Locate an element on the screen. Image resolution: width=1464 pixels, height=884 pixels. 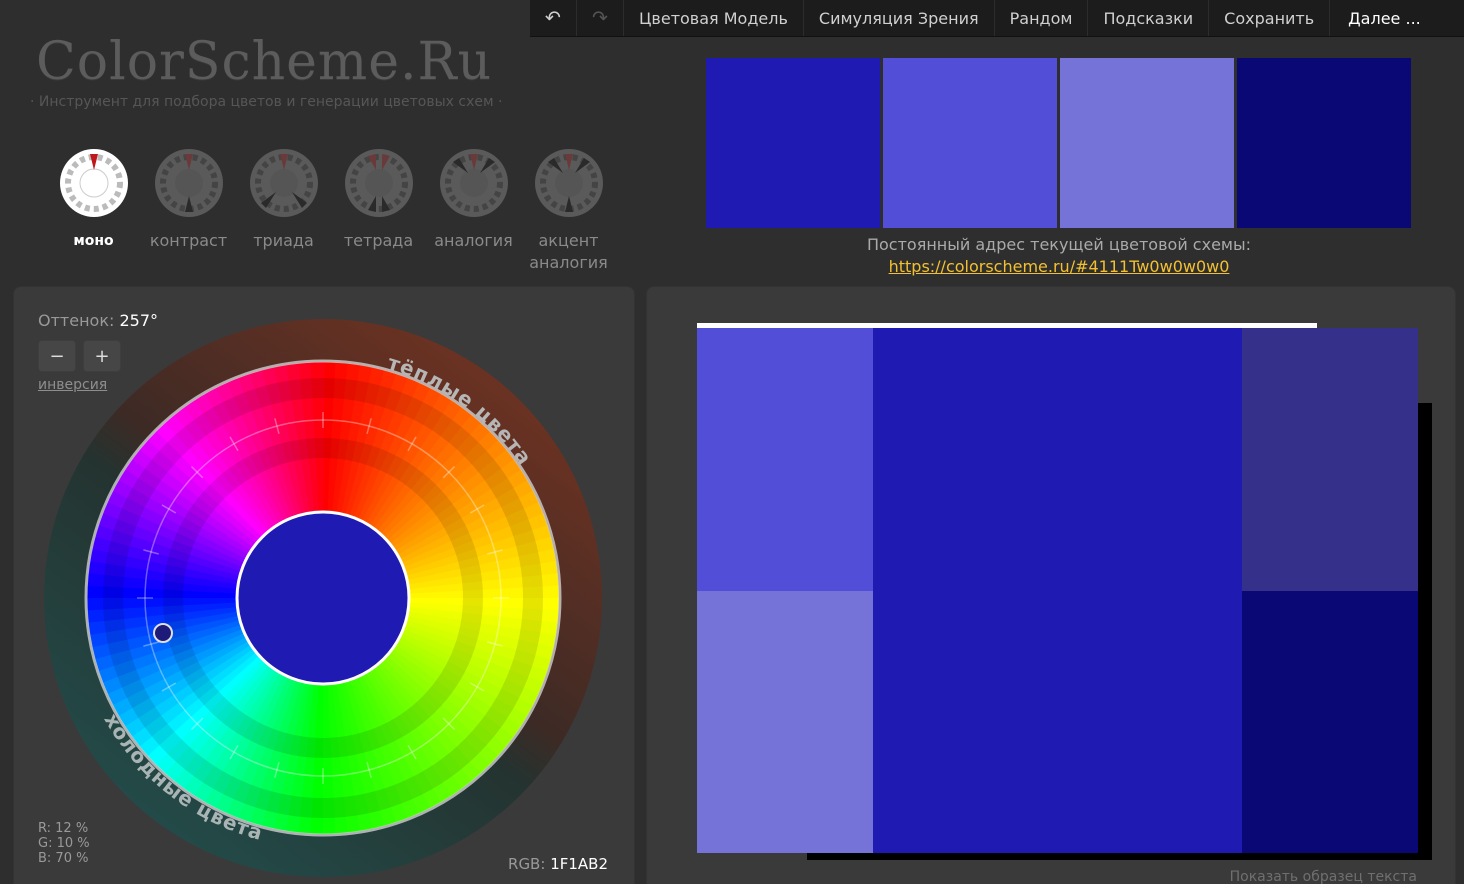
show-text-sample-link: Показать образец текста is located at coordinates (1323, 876).